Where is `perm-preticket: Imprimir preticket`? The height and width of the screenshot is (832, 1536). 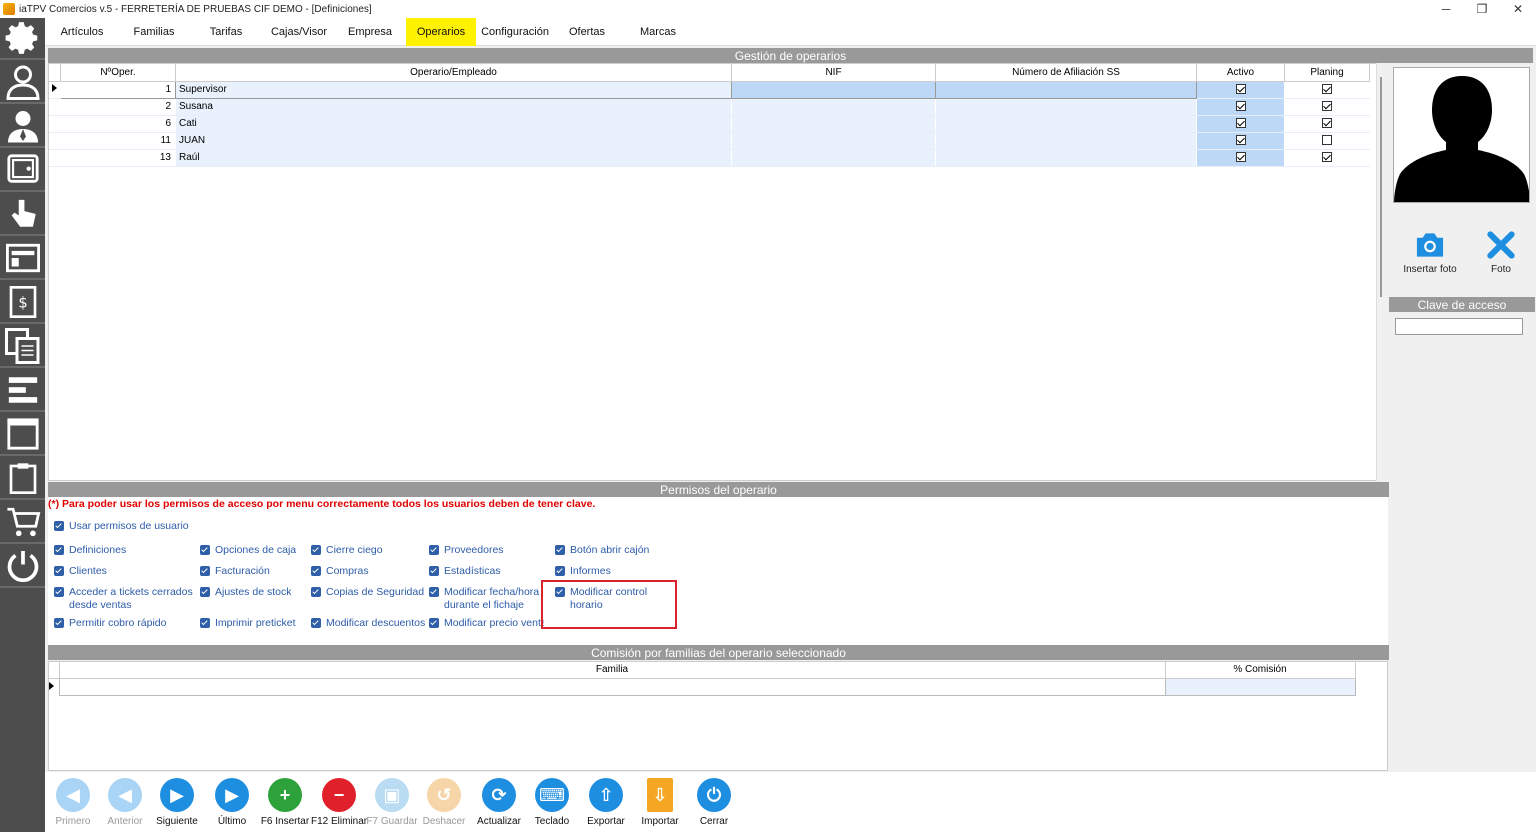
perm-preticket: Imprimir preticket is located at coordinates (248, 623).